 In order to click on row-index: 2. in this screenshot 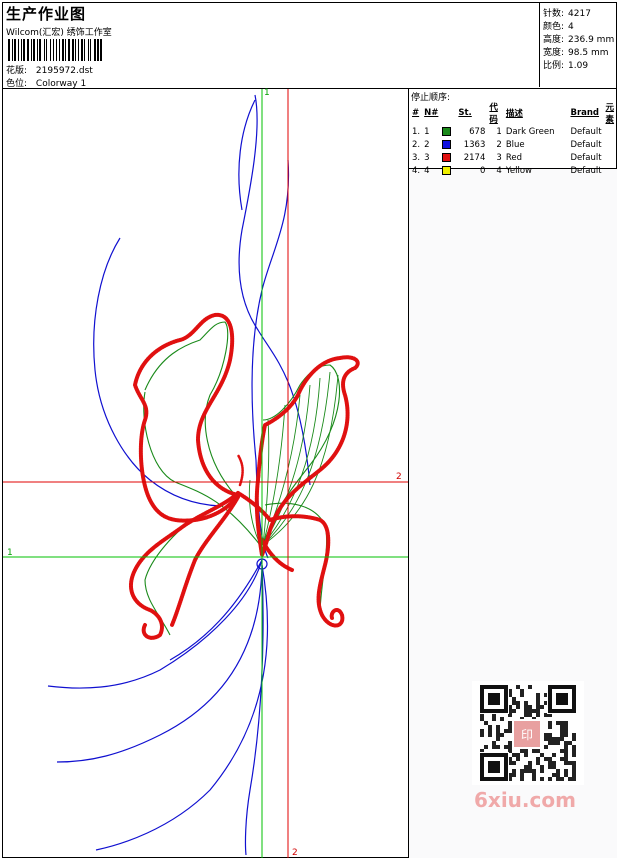, I will do `click(416, 144)`.